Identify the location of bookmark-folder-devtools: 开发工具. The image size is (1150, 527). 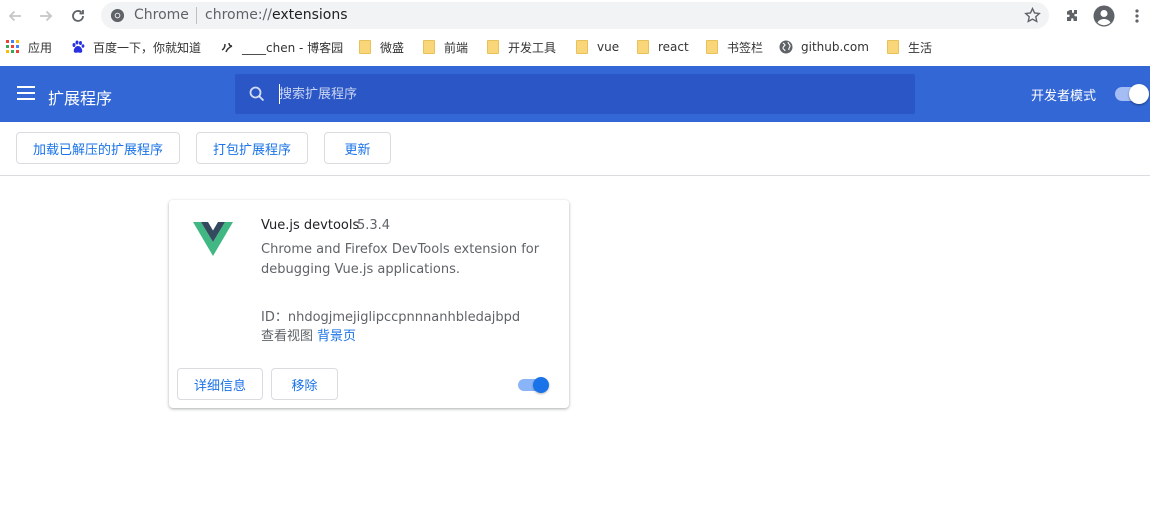
(521, 47).